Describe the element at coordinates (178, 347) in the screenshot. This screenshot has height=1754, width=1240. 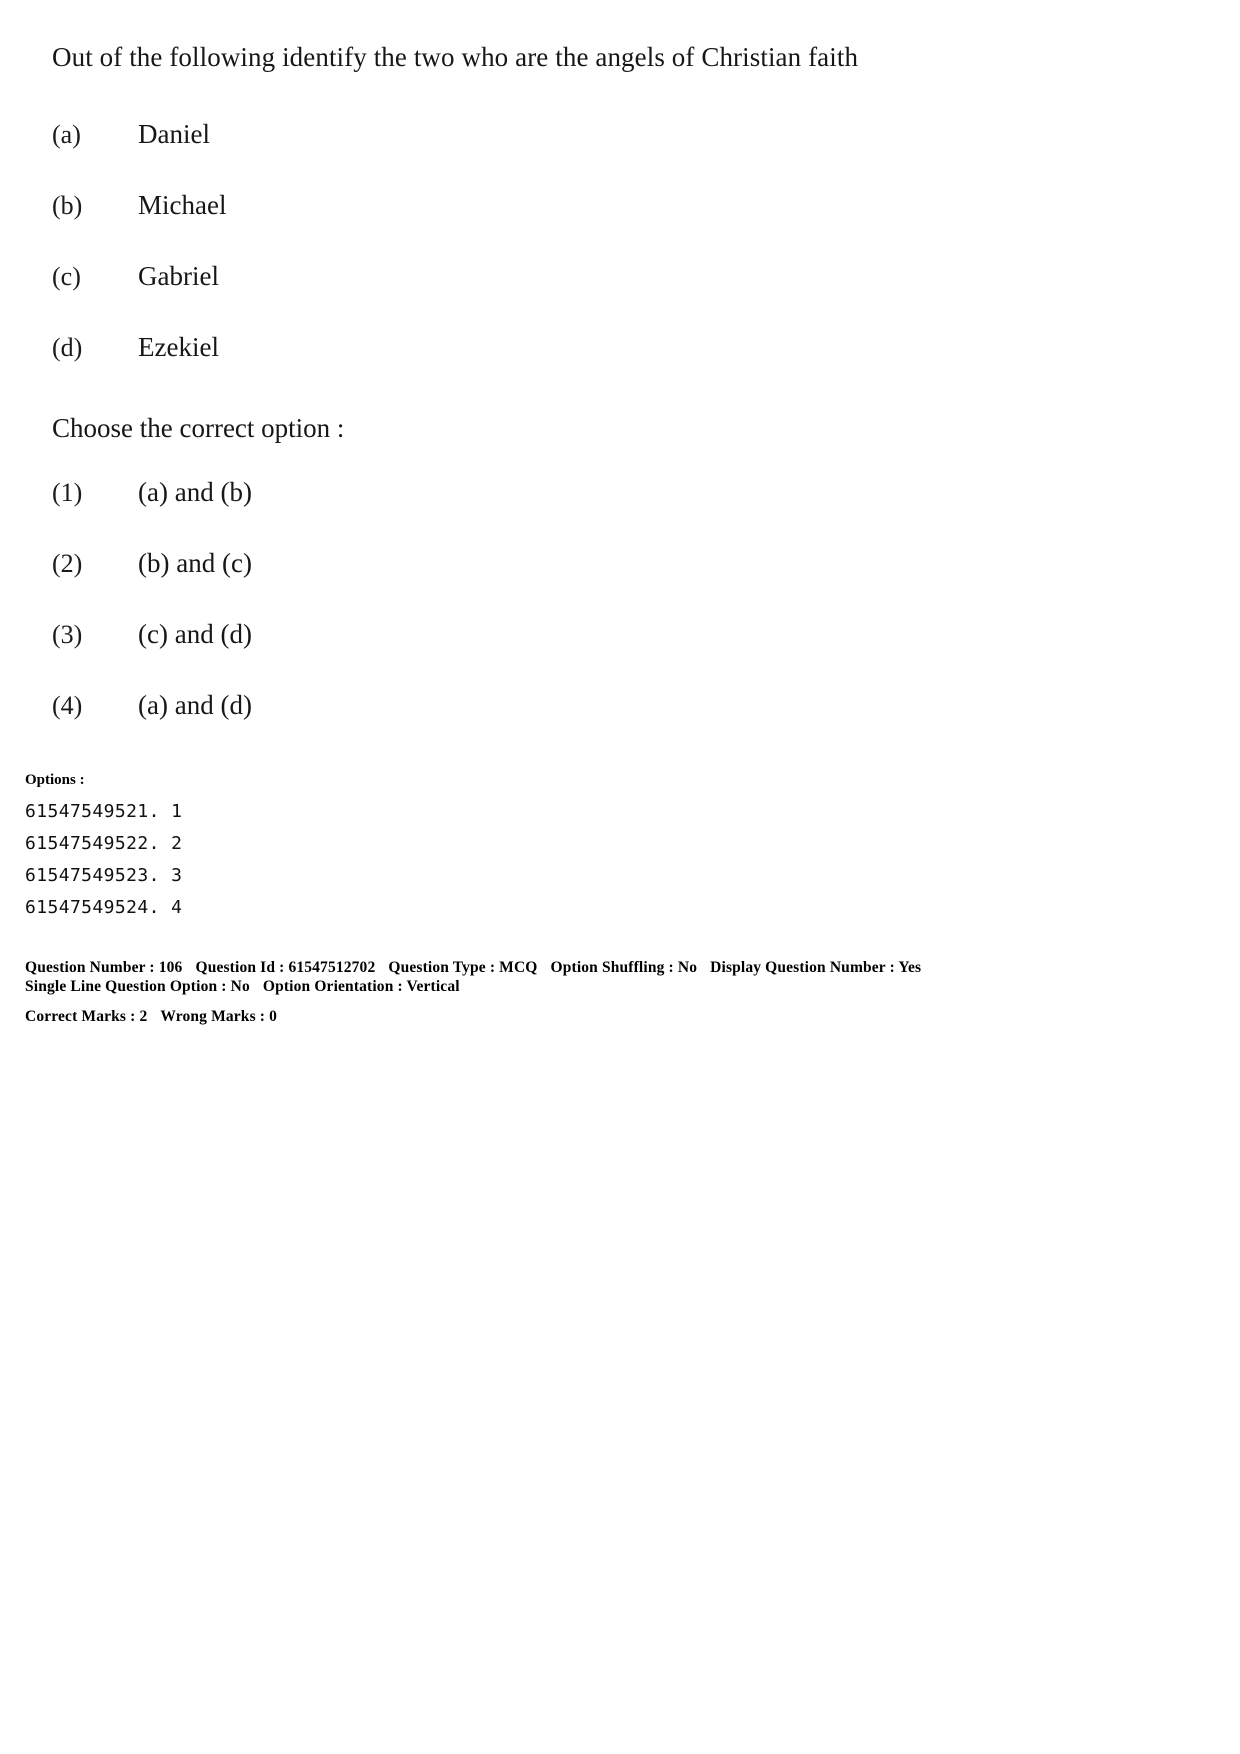
I see `sub-option-label: Ezekiel` at that location.